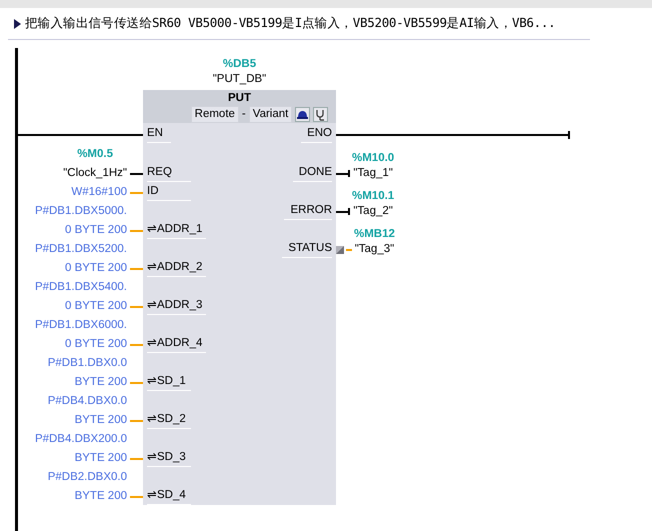 The height and width of the screenshot is (531, 652). Describe the element at coordinates (373, 158) in the screenshot. I see `tag-address: %M10.0` at that location.